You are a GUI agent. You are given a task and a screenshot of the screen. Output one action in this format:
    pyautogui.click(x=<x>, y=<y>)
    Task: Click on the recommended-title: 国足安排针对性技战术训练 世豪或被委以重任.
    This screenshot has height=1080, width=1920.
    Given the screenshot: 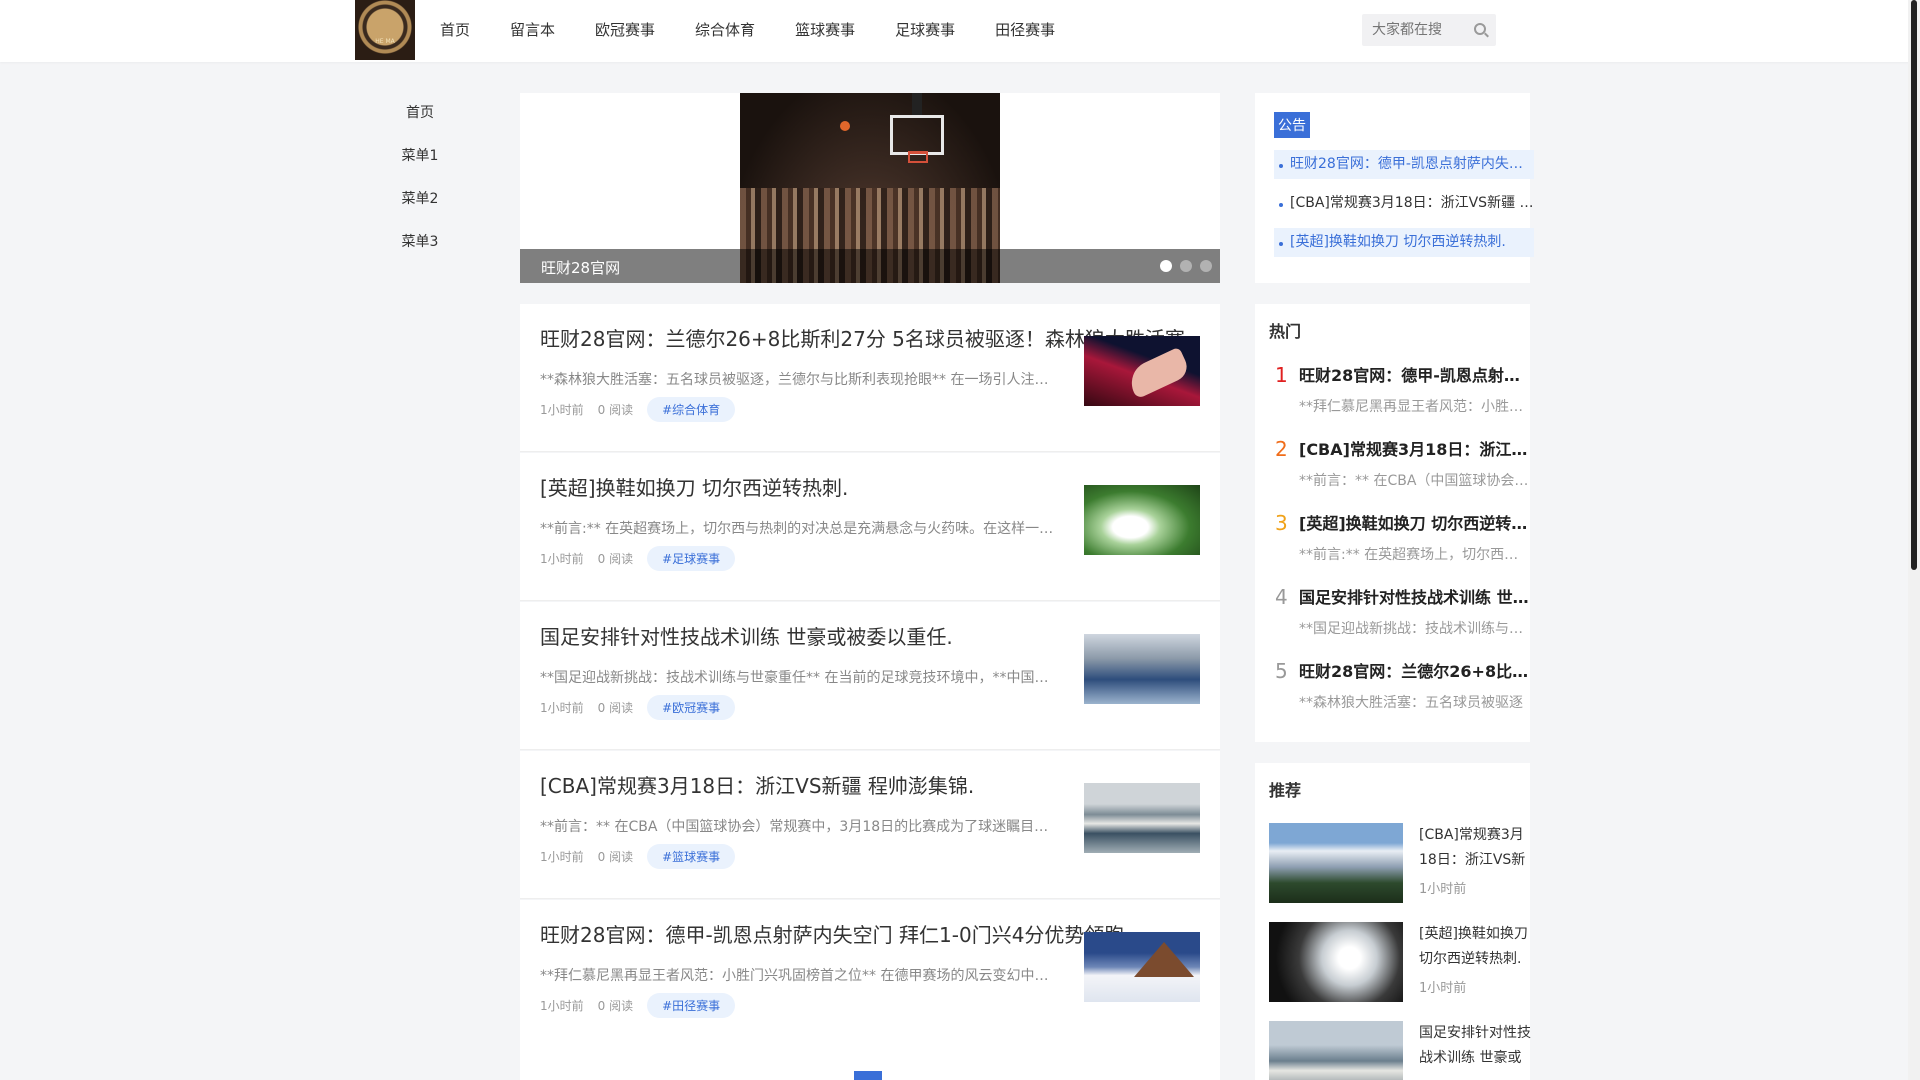 What is the action you would take?
    pyautogui.click(x=1475, y=1046)
    